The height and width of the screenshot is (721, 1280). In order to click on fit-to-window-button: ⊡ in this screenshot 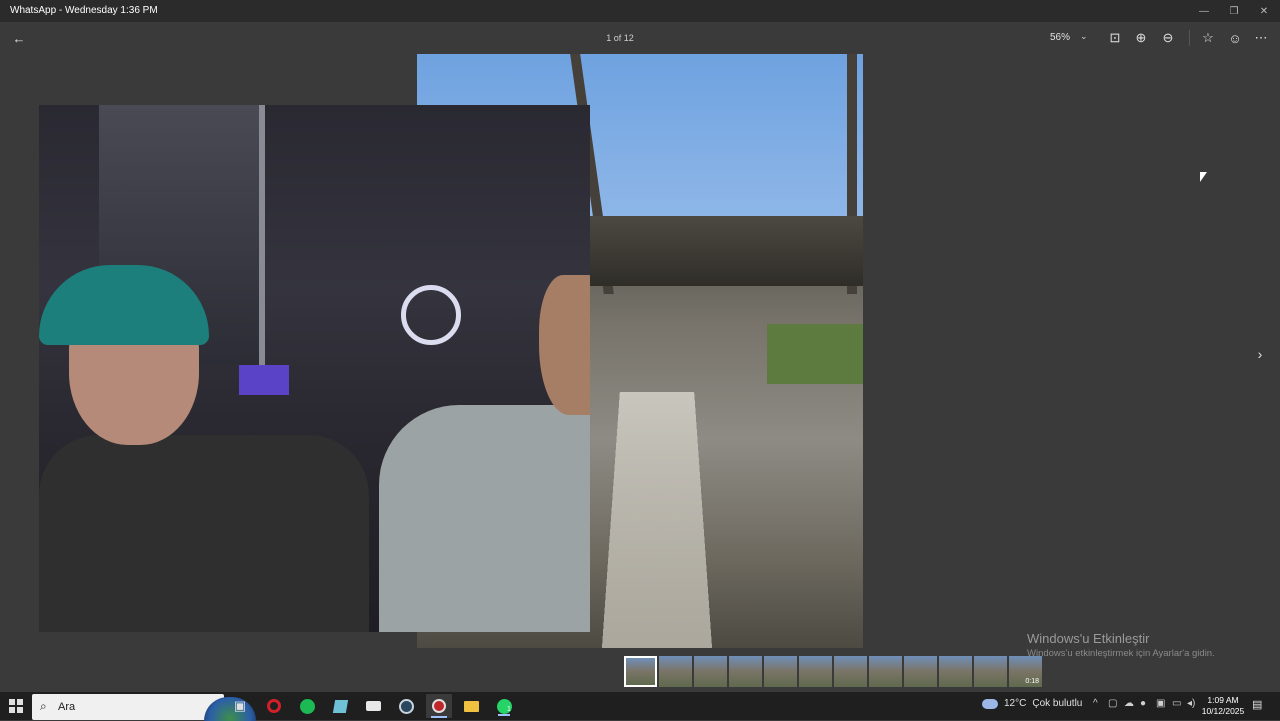, I will do `click(1115, 38)`.